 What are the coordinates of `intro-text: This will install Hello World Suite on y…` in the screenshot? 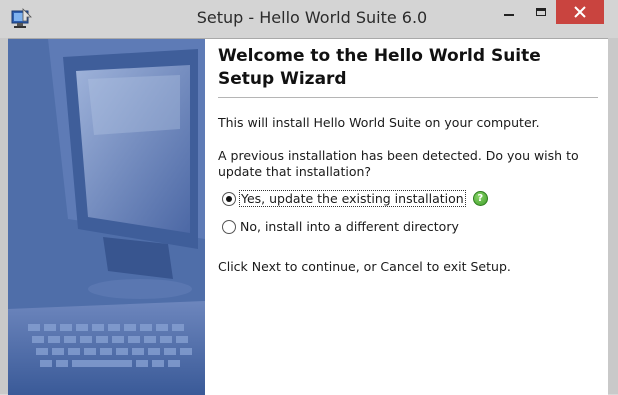 It's located at (379, 122).